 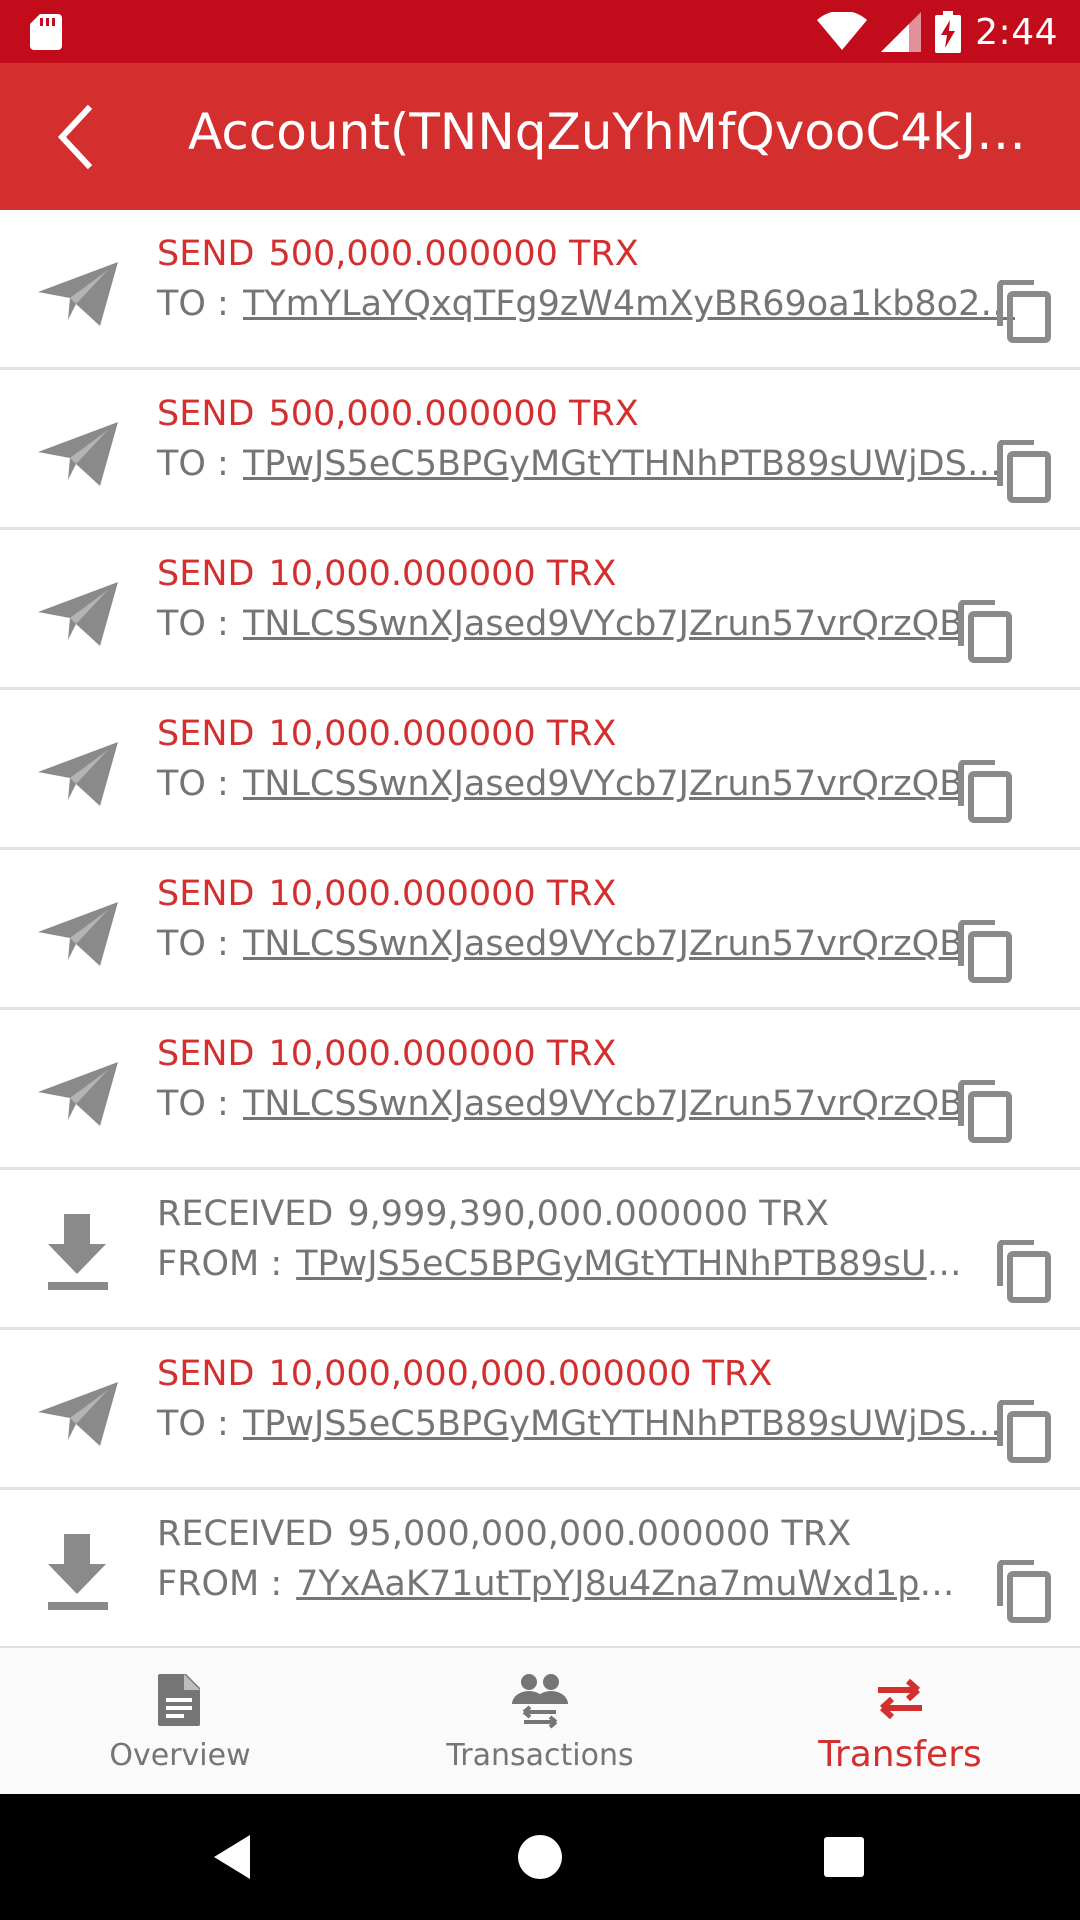 What do you see at coordinates (599, 1534) in the screenshot?
I see `transfer-amount: 95,000,000,000.000000 TRX` at bounding box center [599, 1534].